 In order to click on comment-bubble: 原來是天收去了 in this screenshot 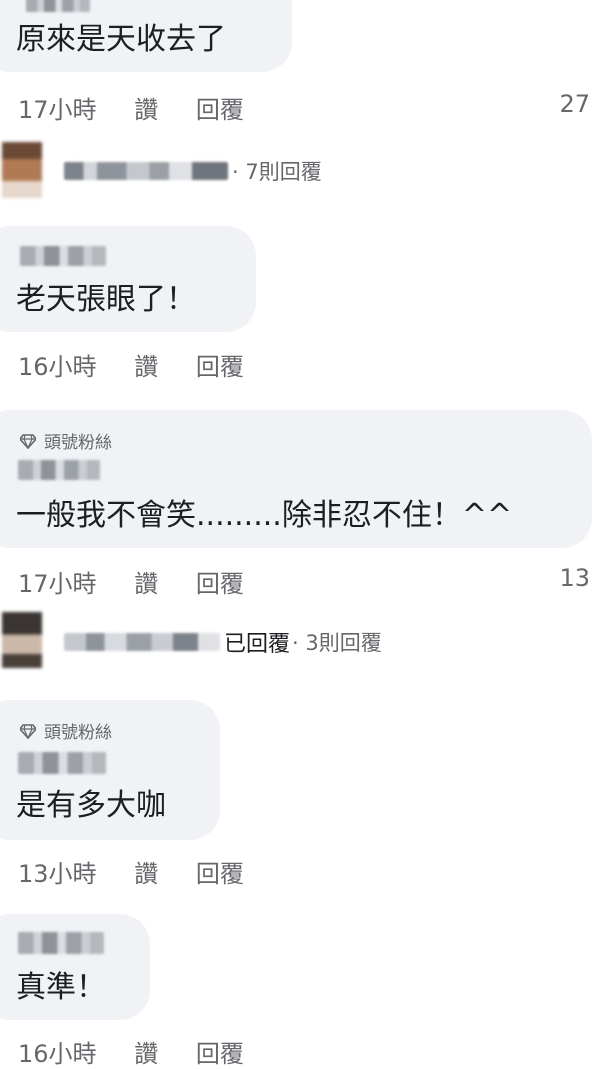, I will do `click(146, 36)`.